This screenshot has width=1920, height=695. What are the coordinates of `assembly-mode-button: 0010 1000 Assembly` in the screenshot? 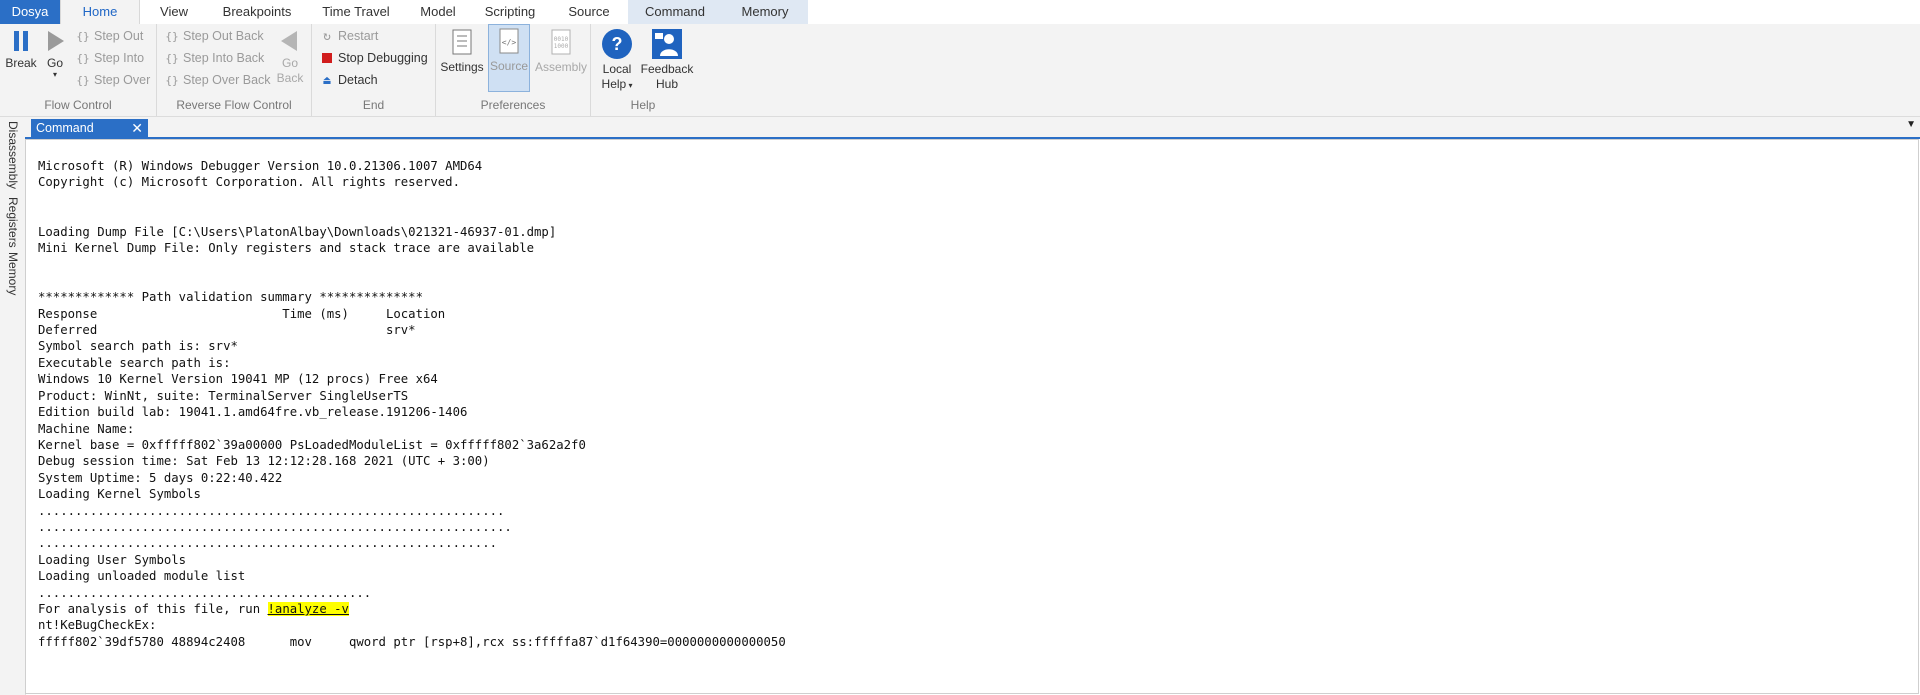 It's located at (561, 50).